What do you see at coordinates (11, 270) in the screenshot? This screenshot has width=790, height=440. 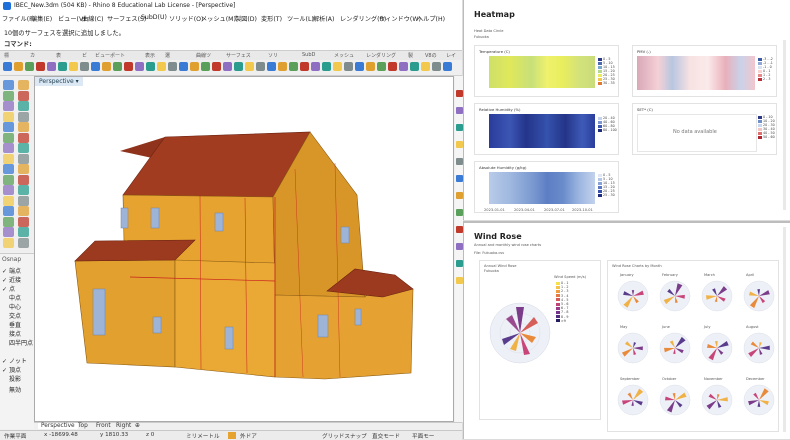 I see `osnap-end: ✓ 端点` at bounding box center [11, 270].